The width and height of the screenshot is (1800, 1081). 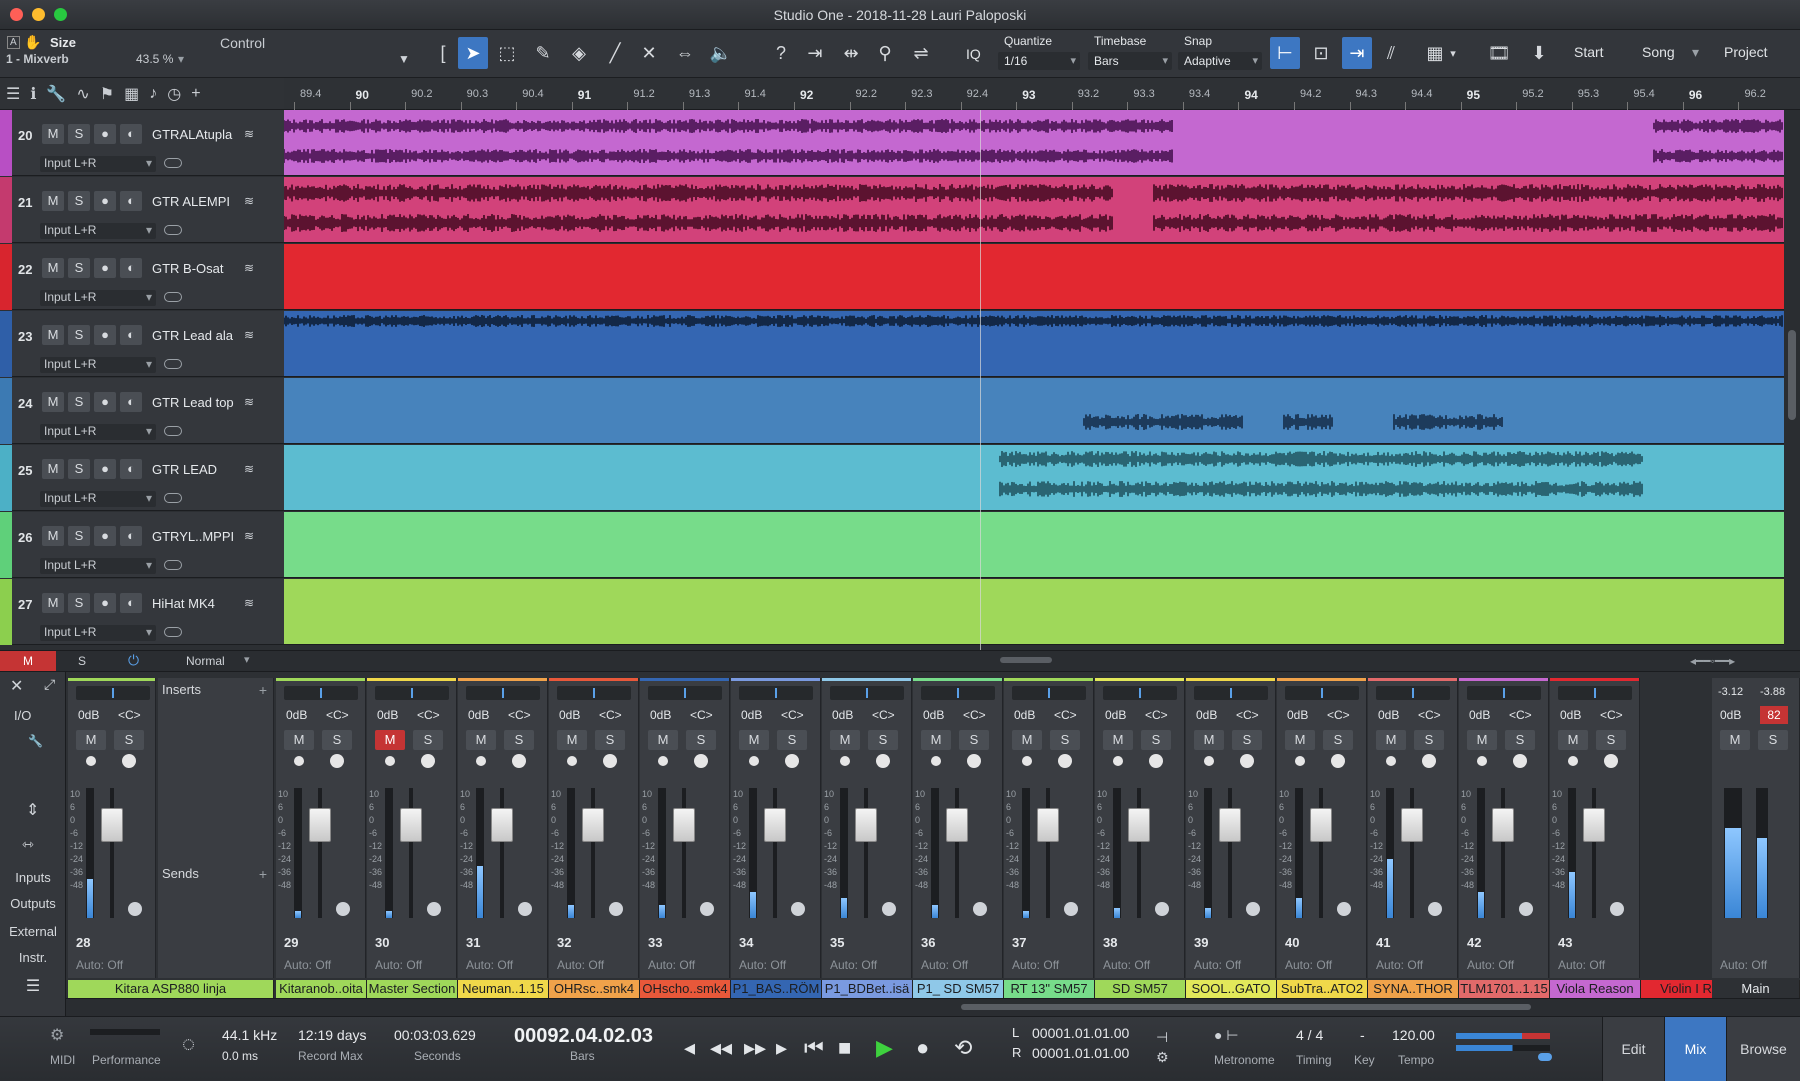 I want to click on track-mode-dropdown: Normal, so click(x=205, y=661).